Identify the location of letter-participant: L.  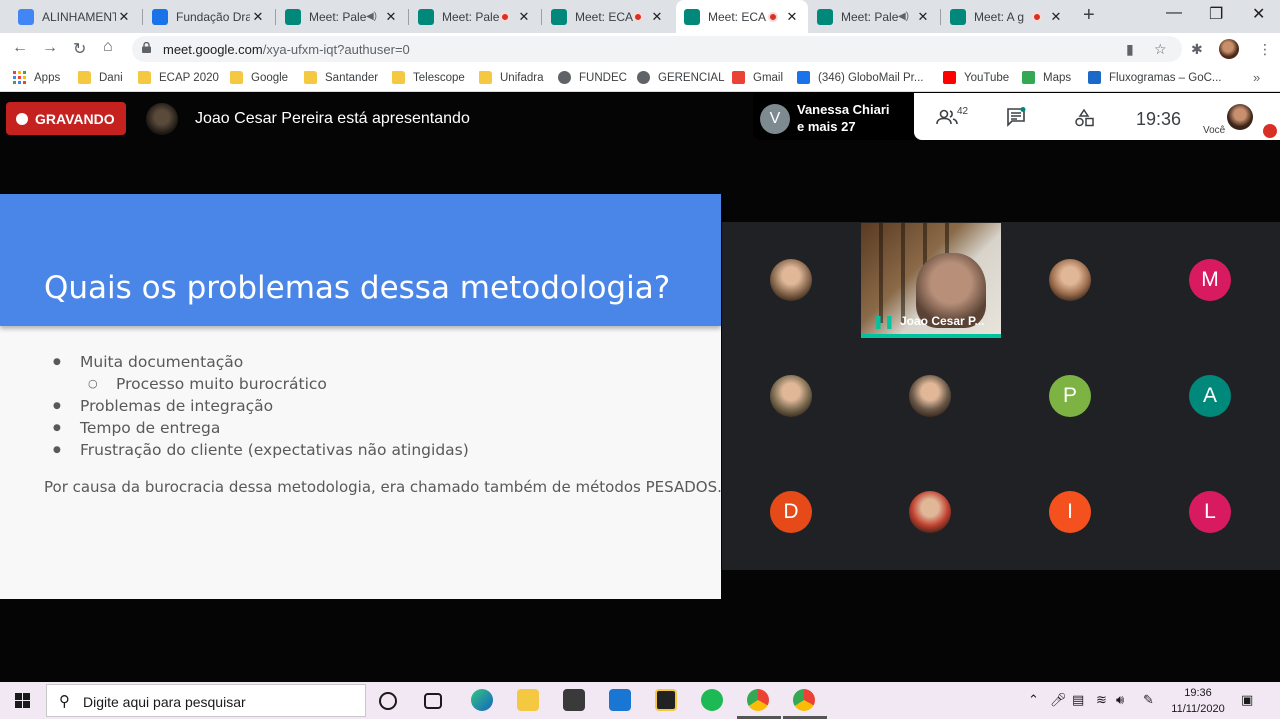
(1210, 512).